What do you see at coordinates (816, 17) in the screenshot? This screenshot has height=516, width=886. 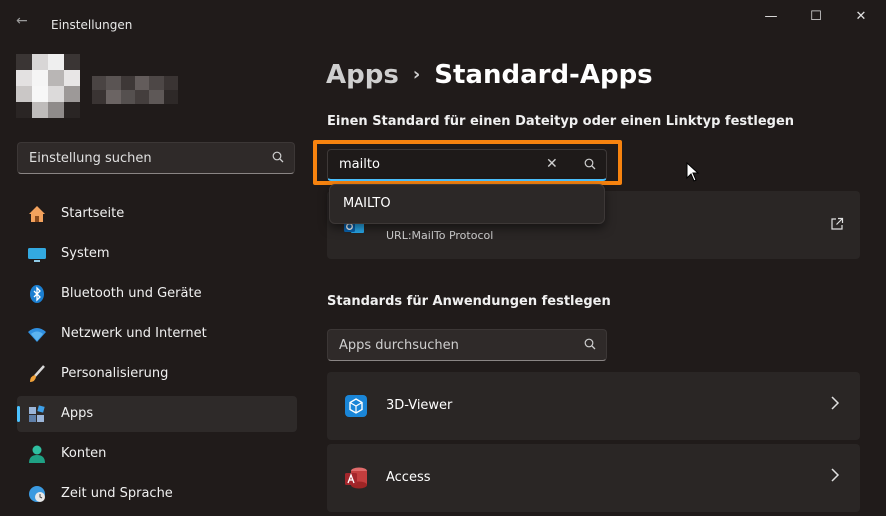 I see `maximize-button: ☐` at bounding box center [816, 17].